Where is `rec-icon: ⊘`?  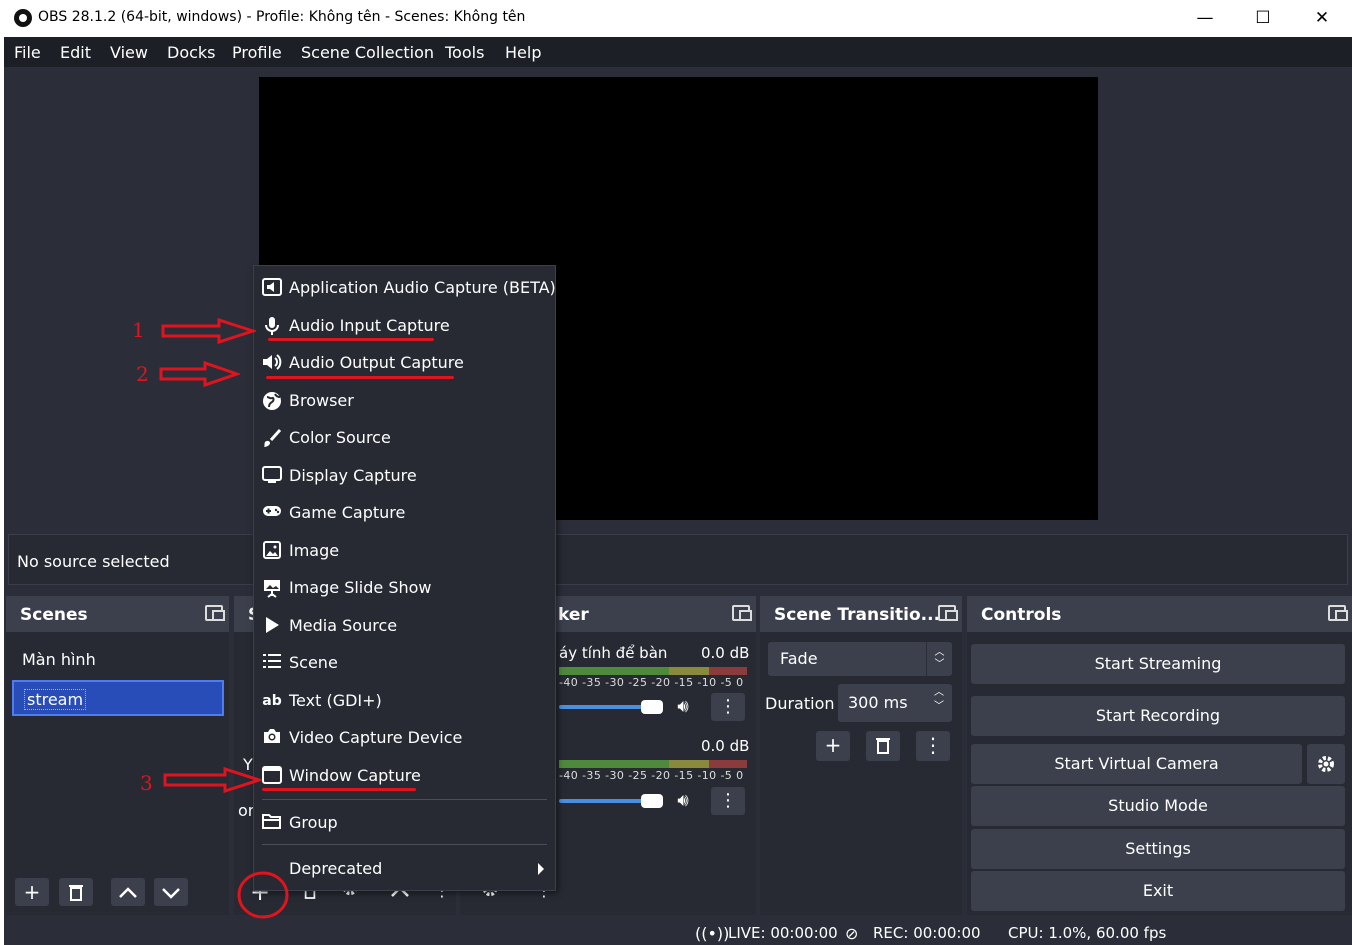 rec-icon: ⊘ is located at coordinates (852, 933).